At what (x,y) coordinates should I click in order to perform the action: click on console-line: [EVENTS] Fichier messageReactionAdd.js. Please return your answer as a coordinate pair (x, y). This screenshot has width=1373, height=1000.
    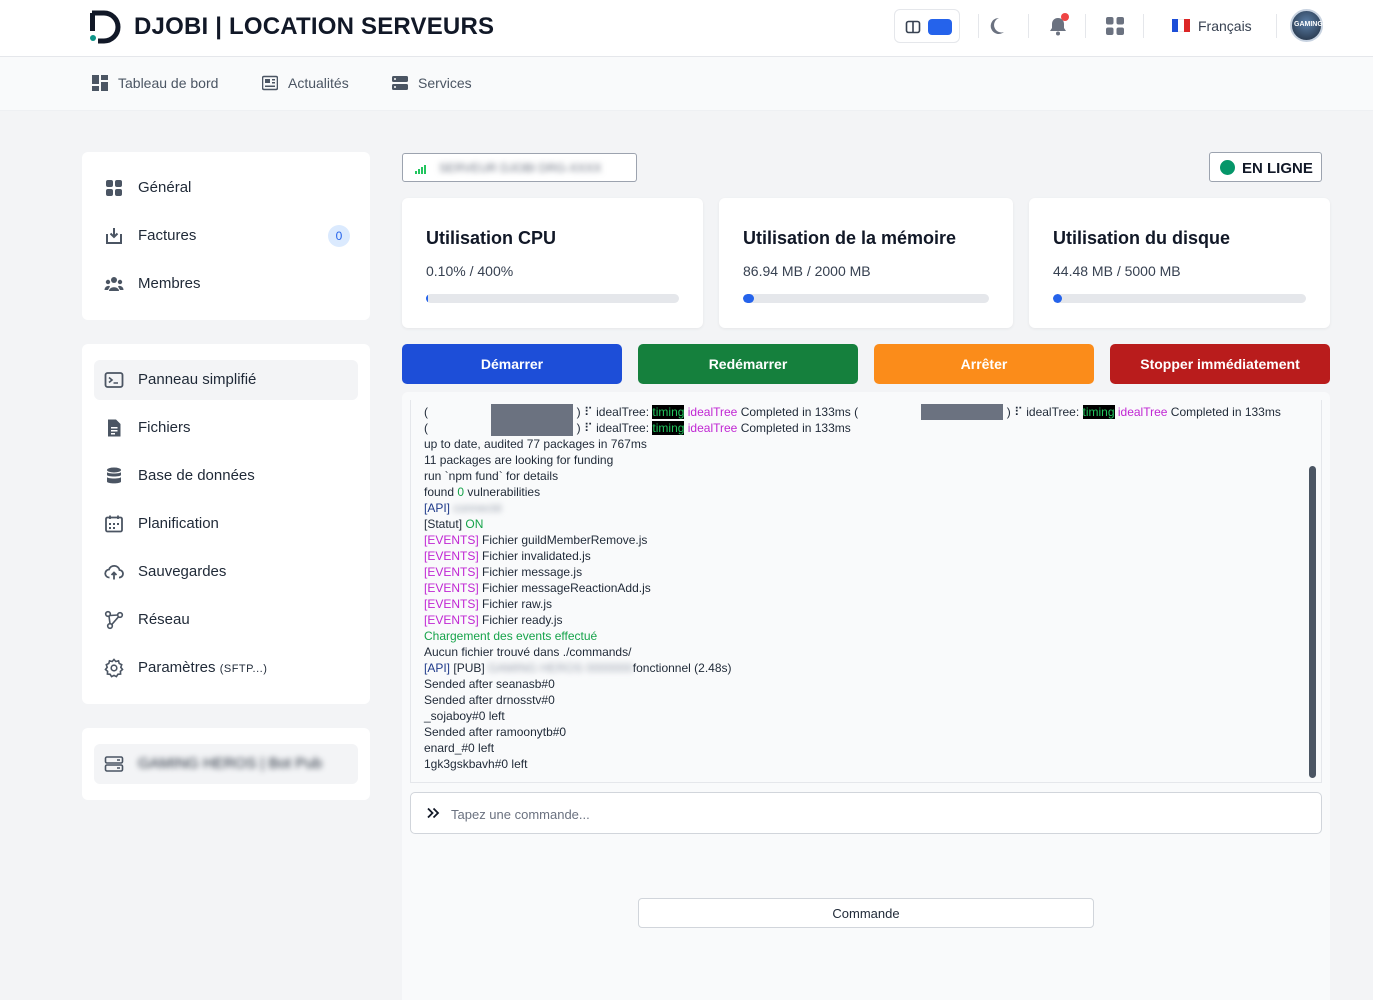
    Looking at the image, I should click on (537, 588).